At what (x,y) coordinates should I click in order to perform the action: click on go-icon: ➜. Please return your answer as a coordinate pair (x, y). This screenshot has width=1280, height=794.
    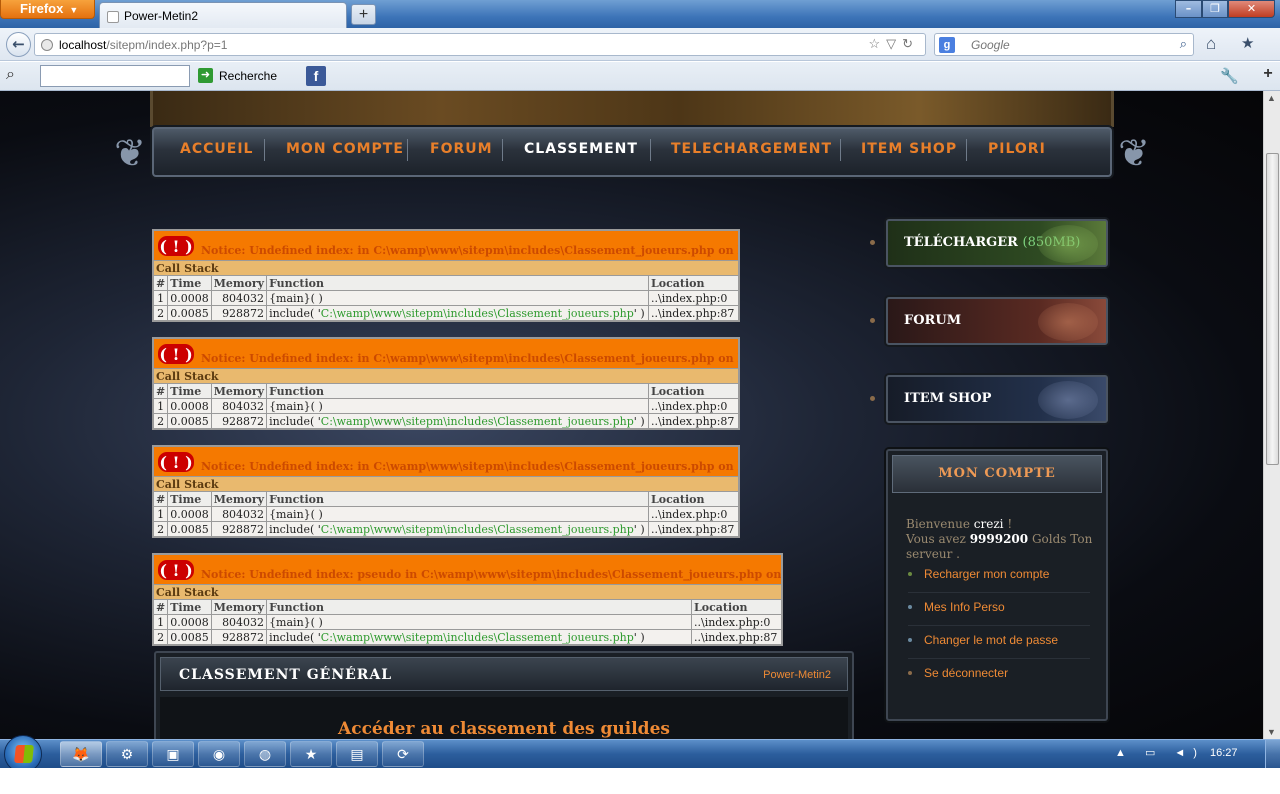
    Looking at the image, I should click on (205, 75).